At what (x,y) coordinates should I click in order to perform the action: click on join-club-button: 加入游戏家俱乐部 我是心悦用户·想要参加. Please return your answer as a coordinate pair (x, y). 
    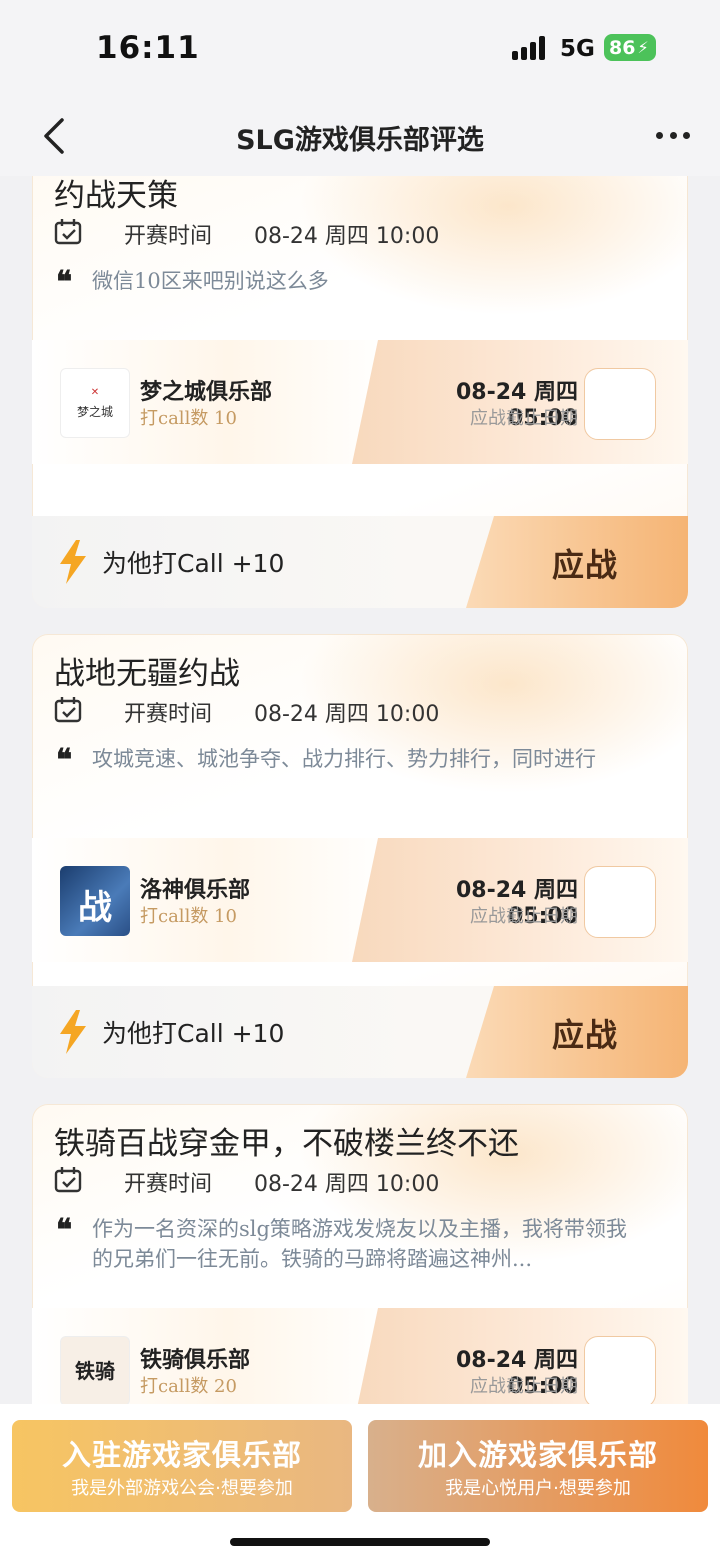
    Looking at the image, I should click on (538, 1466).